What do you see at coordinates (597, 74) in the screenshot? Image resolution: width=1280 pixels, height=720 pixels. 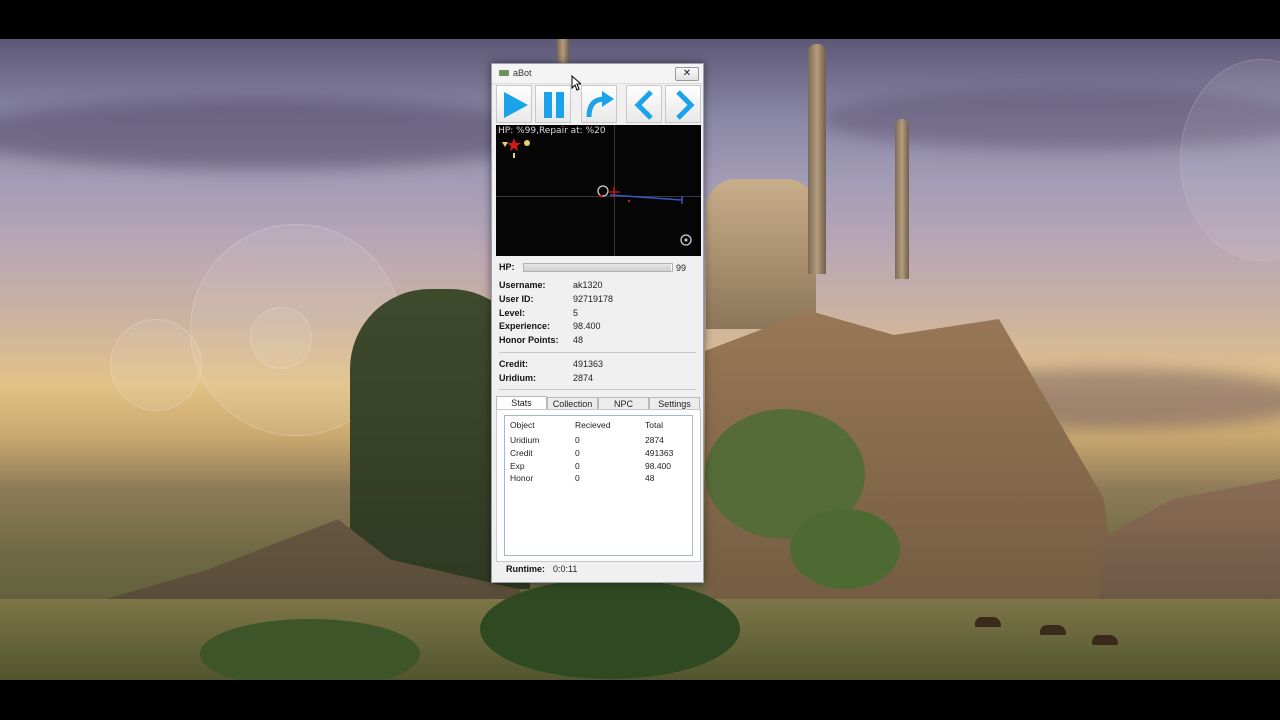 I see `title-bar: aBot ✕` at bounding box center [597, 74].